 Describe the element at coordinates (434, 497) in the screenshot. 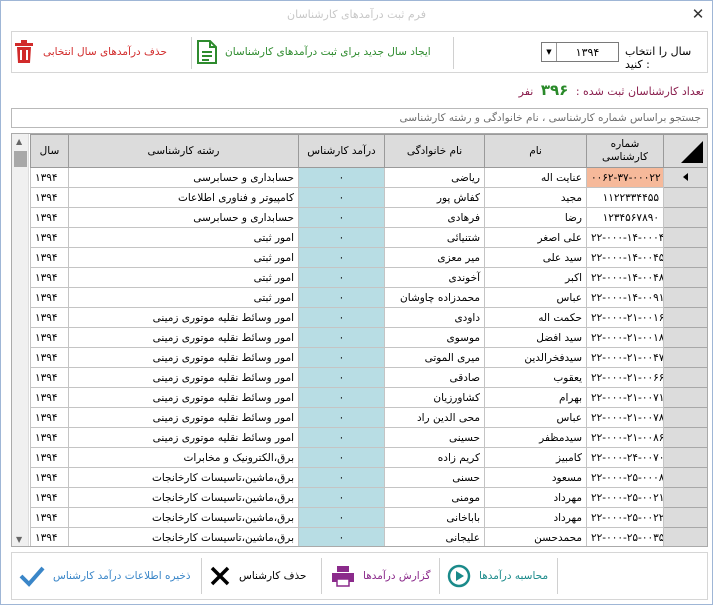

I see `cell-family: مومنی` at that location.